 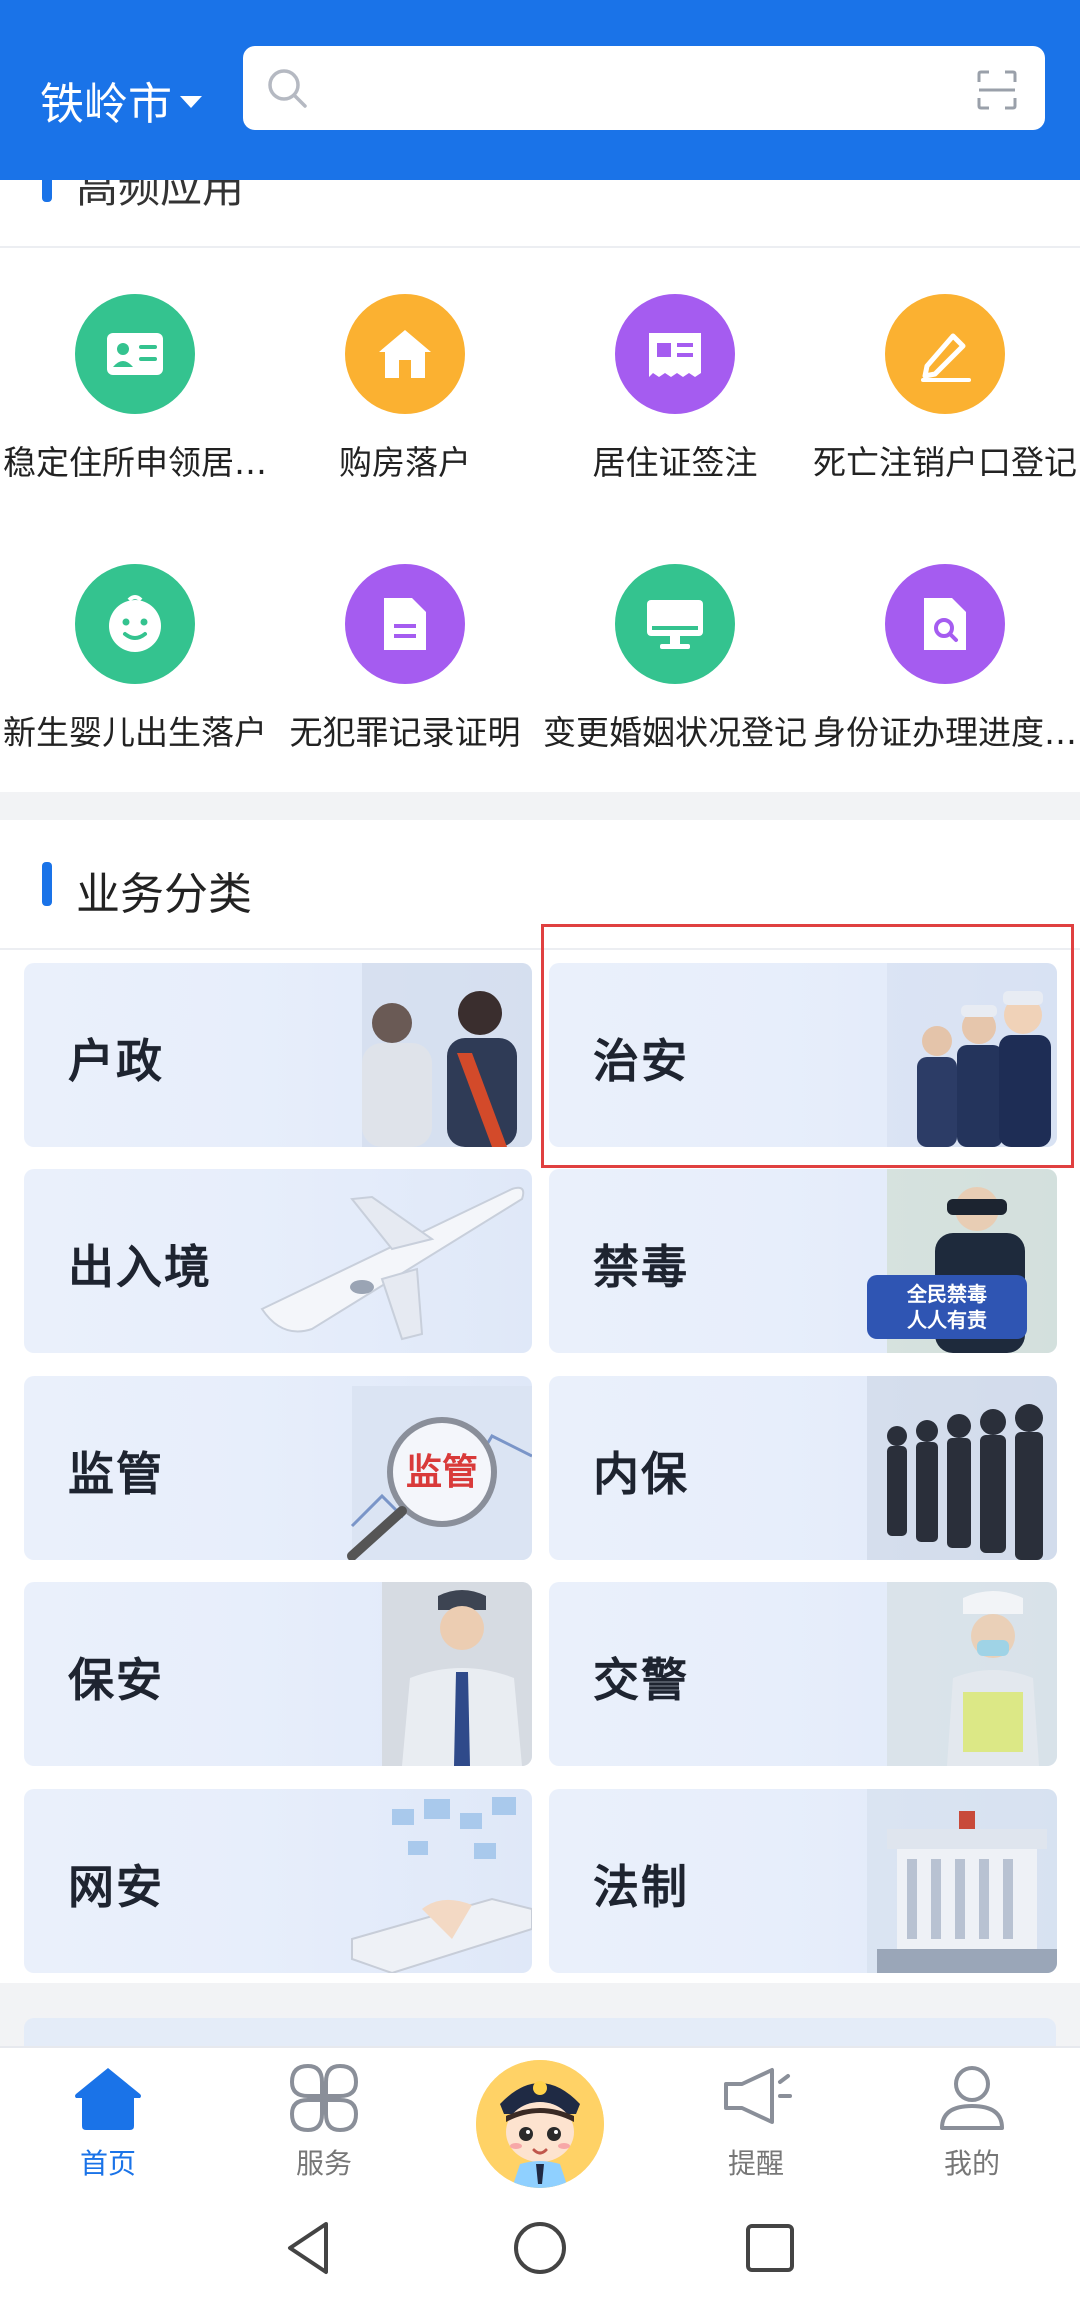 I want to click on document-icon, so click(x=405, y=624).